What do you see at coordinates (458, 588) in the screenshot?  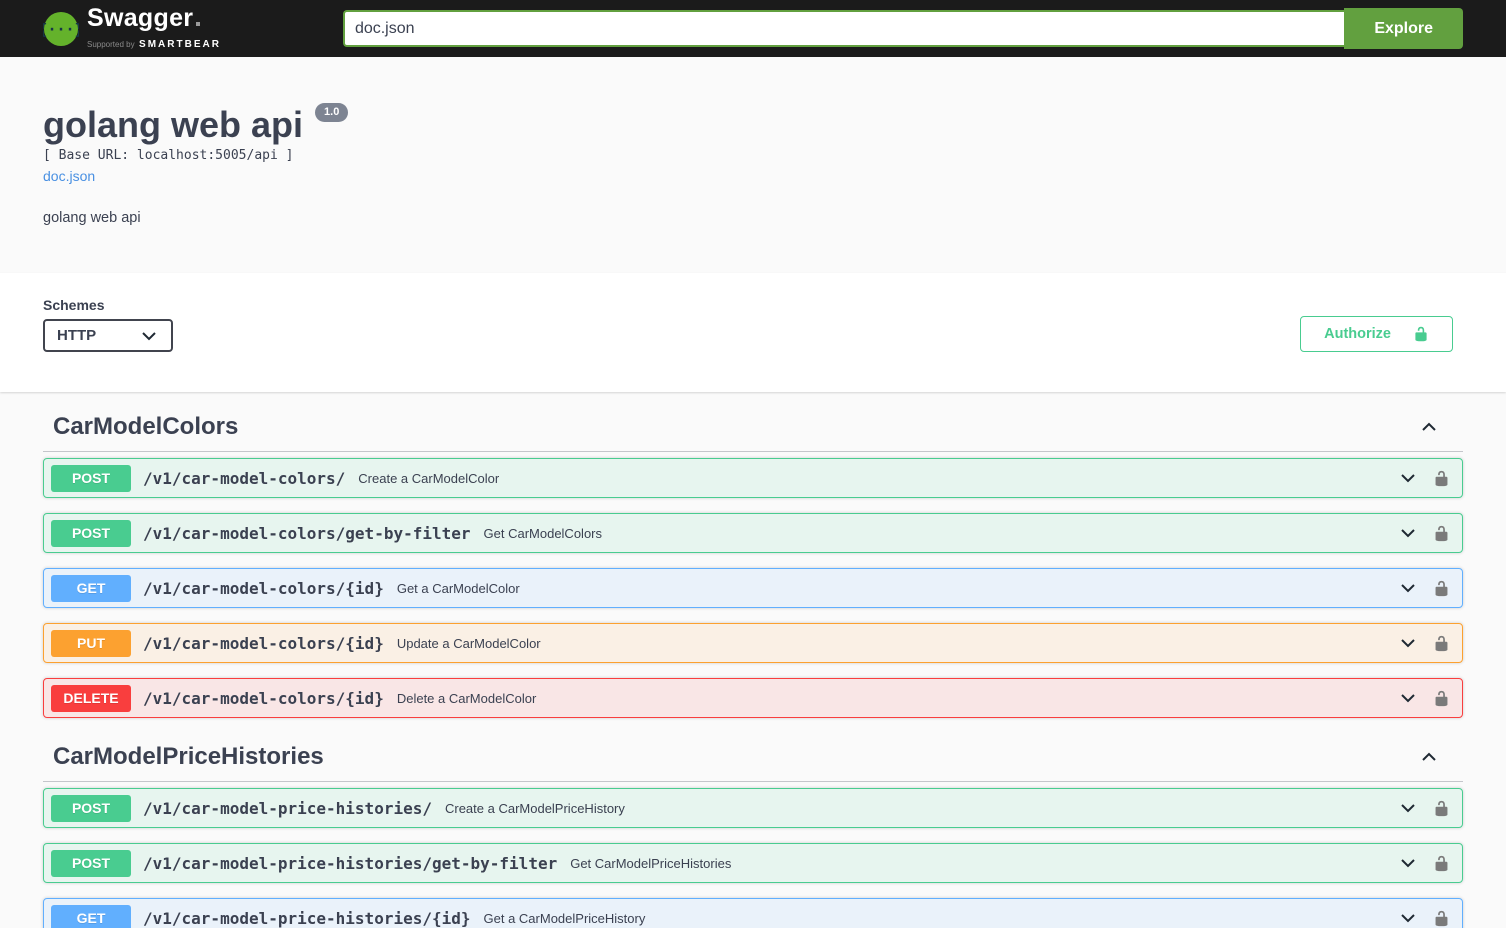 I see `operation-summary: Get a CarModelColor` at bounding box center [458, 588].